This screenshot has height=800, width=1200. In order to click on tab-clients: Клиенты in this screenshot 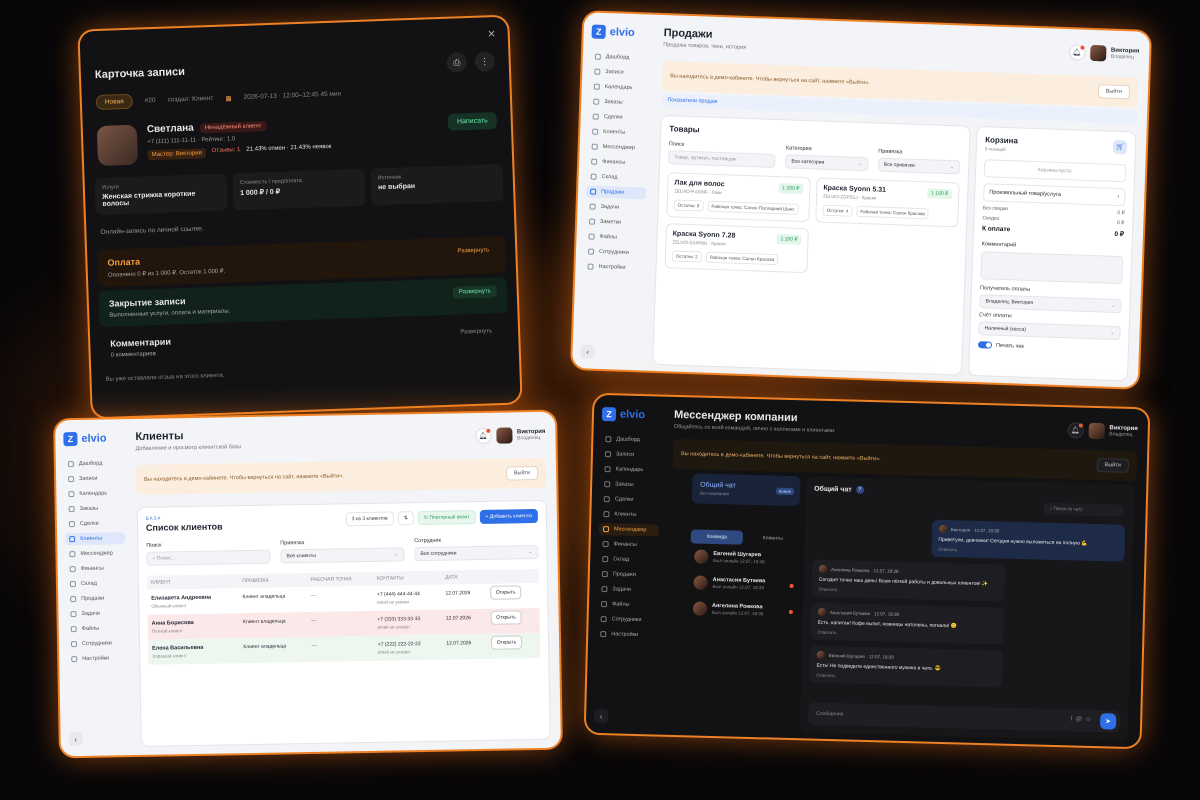, I will do `click(773, 538)`.